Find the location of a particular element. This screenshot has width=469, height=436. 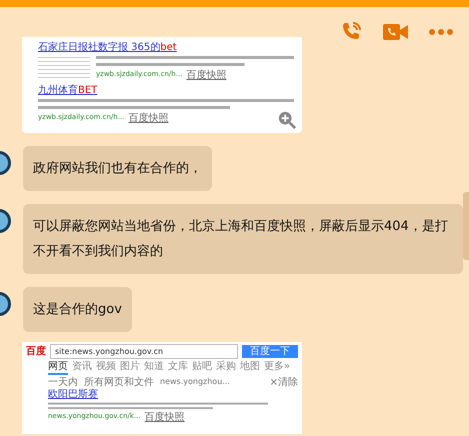

search-tab: 更多» is located at coordinates (277, 368).